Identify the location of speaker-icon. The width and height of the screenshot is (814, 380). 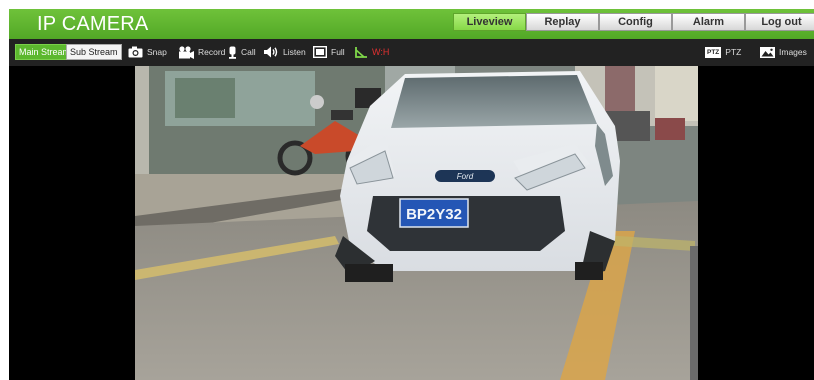
(271, 52).